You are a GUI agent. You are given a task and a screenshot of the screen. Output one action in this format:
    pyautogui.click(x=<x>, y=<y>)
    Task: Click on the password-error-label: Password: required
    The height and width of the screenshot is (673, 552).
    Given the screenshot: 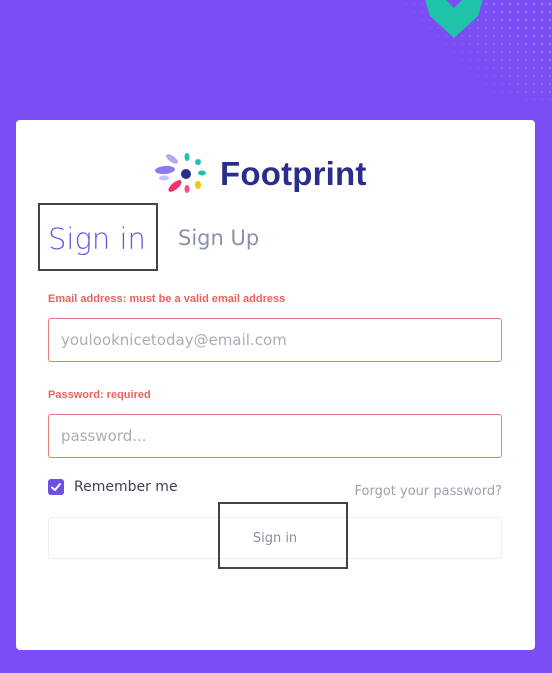 What is the action you would take?
    pyautogui.click(x=99, y=395)
    